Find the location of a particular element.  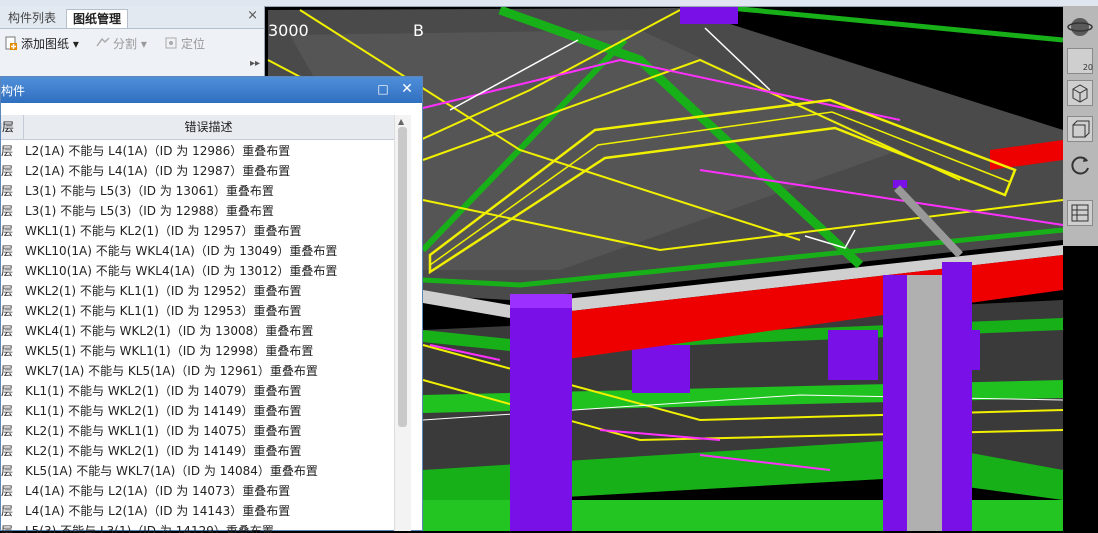

row-error-description: L3(1) 不能与 L5(3)（ID 为 13061）重叠布置 is located at coordinates (149, 191).